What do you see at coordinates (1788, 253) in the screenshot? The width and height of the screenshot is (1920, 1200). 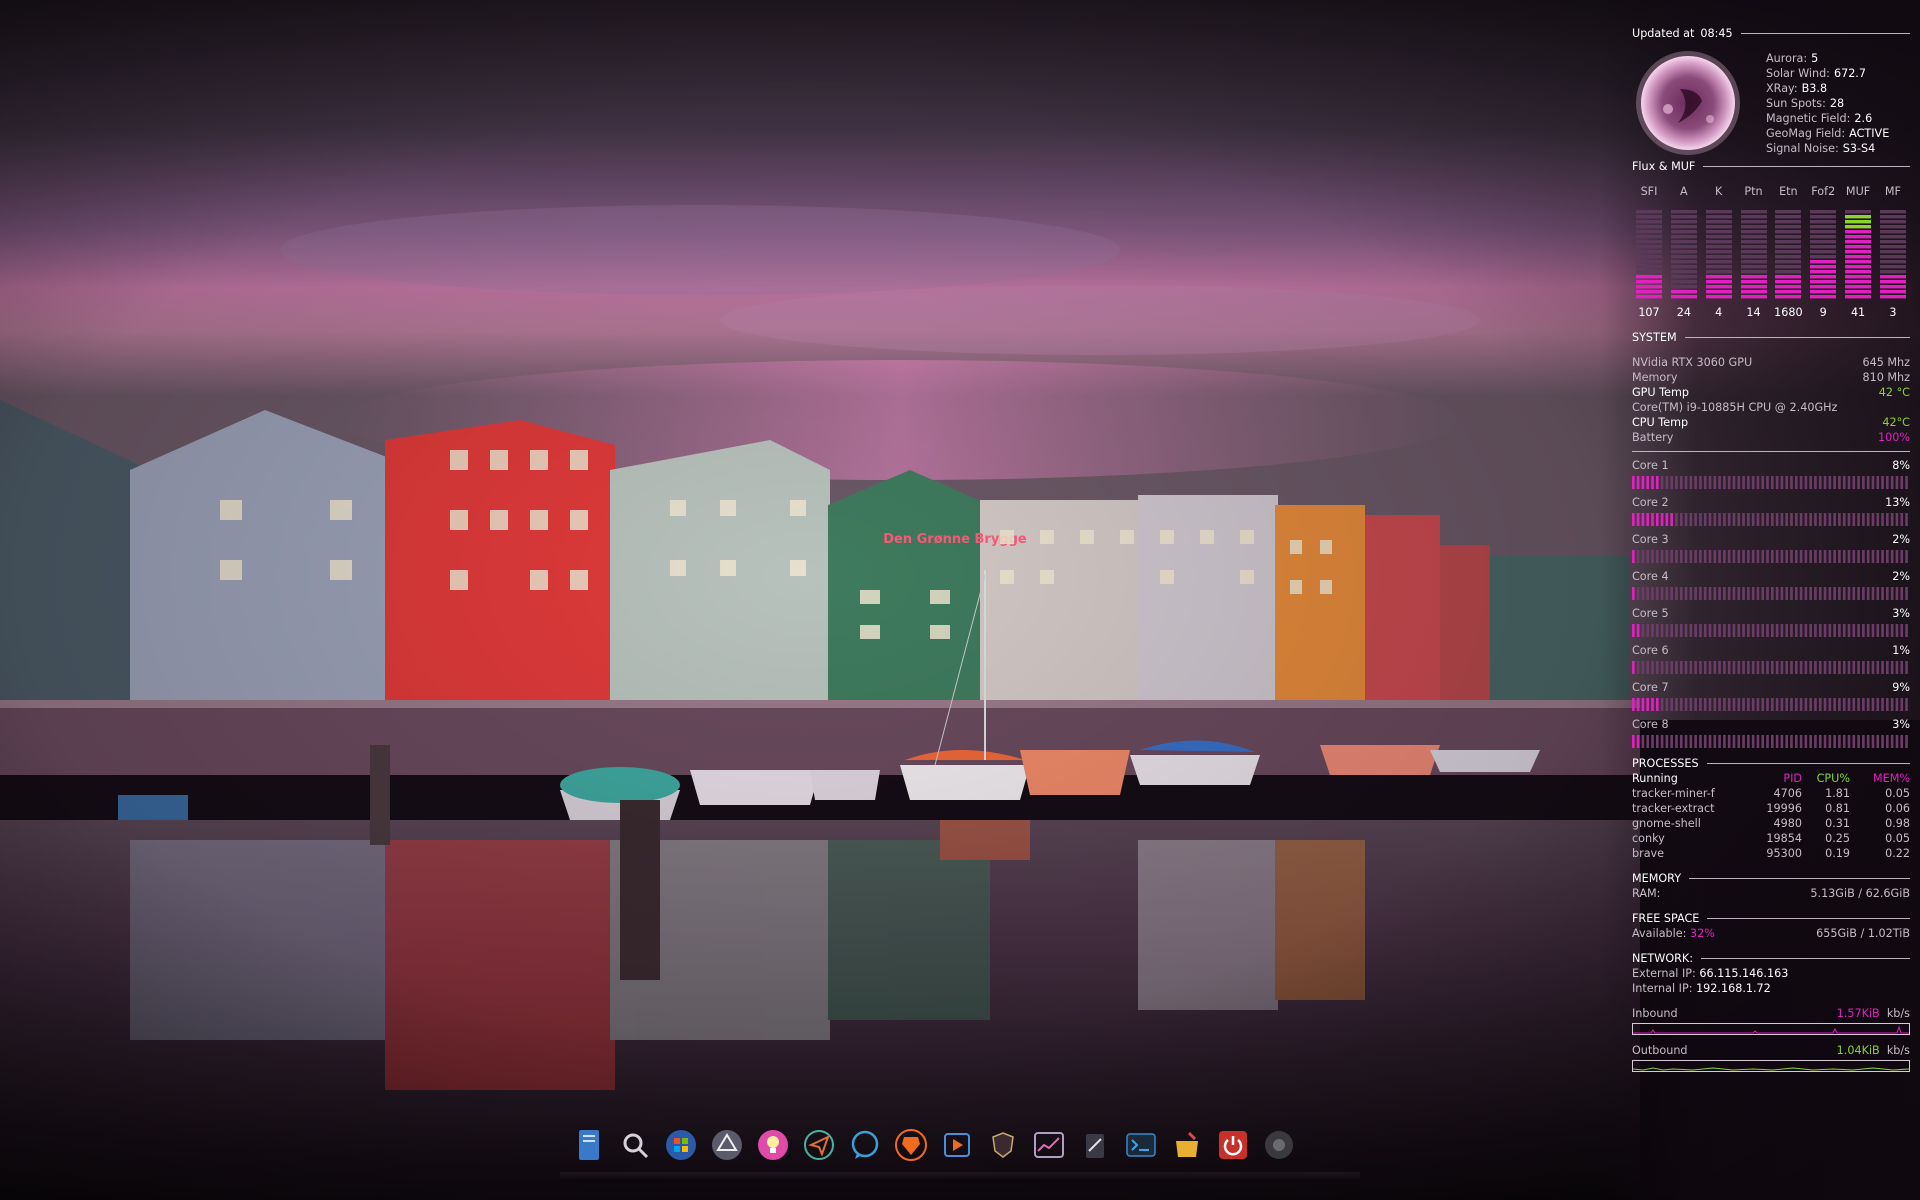 I see `flux-bar-etn` at bounding box center [1788, 253].